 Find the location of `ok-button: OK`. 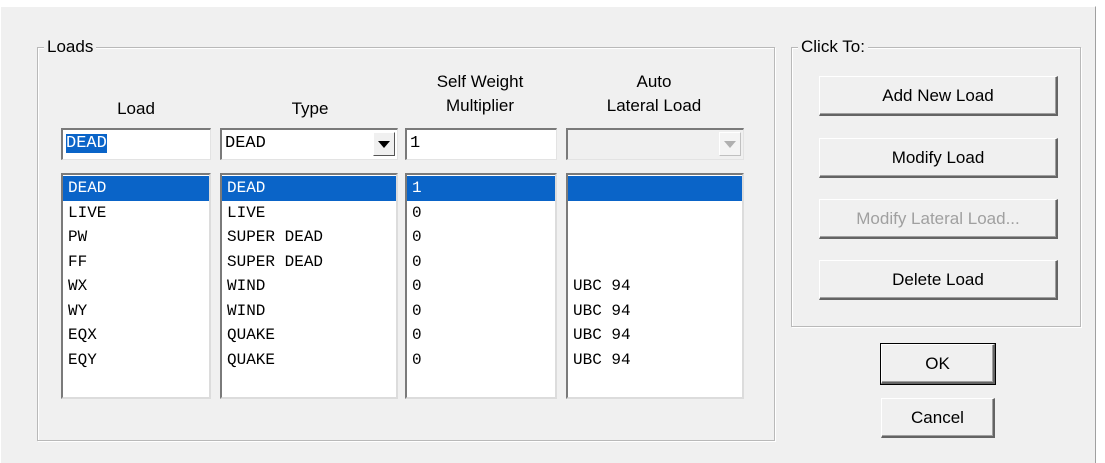

ok-button: OK is located at coordinates (938, 364).